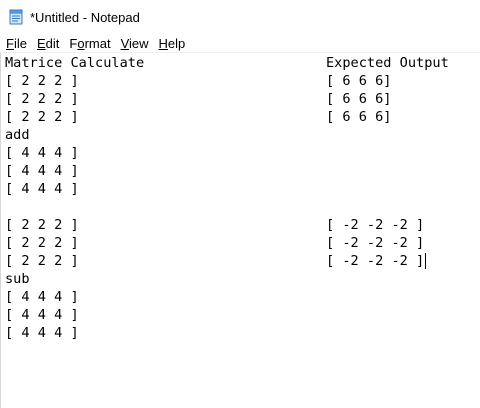 The width and height of the screenshot is (480, 408). I want to click on notepad-icon, so click(16, 17).